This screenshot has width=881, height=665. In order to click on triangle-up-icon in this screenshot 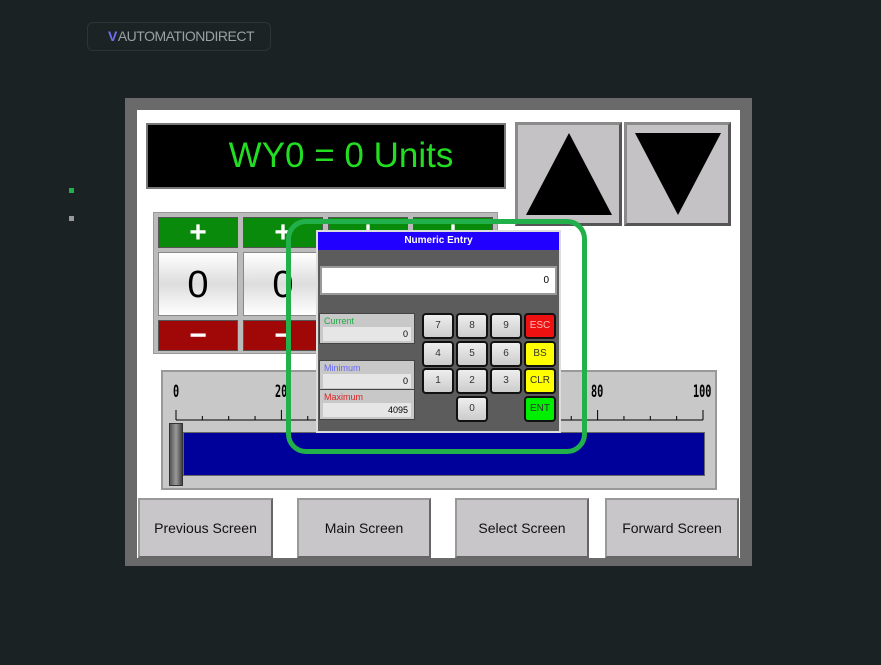, I will do `click(568, 174)`.